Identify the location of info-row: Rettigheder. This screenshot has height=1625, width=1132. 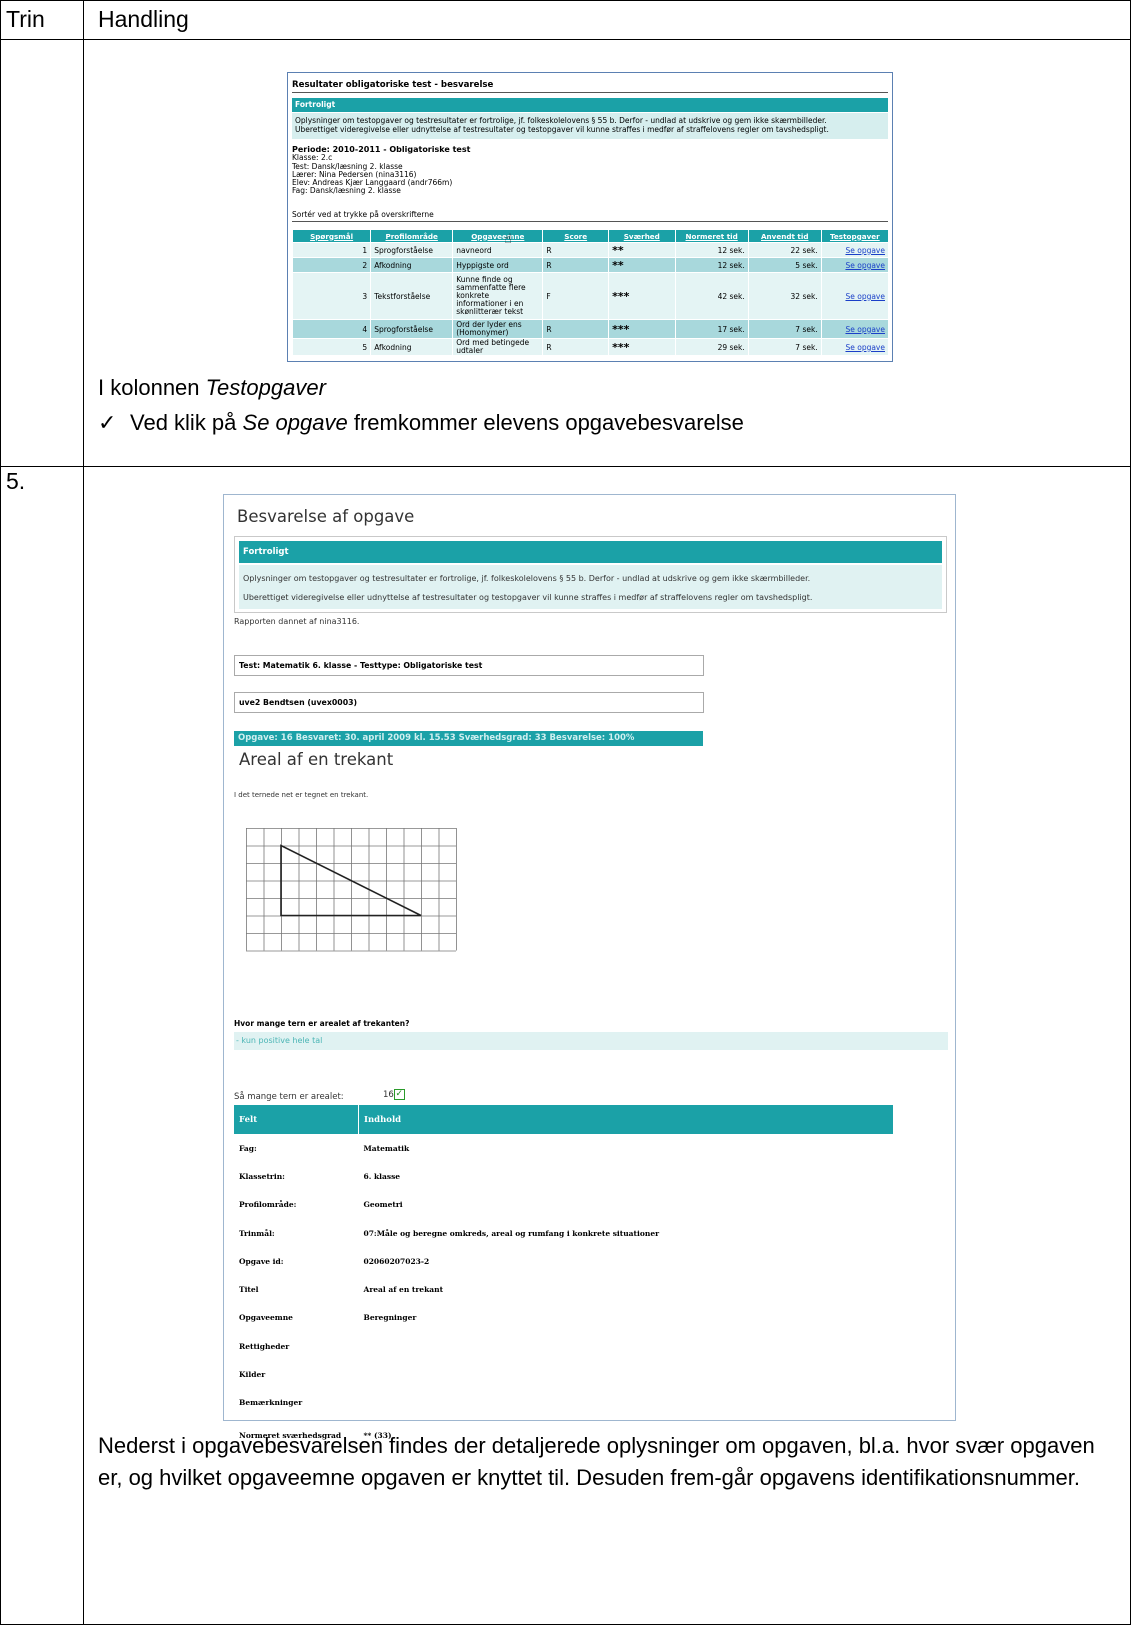
(563, 1346).